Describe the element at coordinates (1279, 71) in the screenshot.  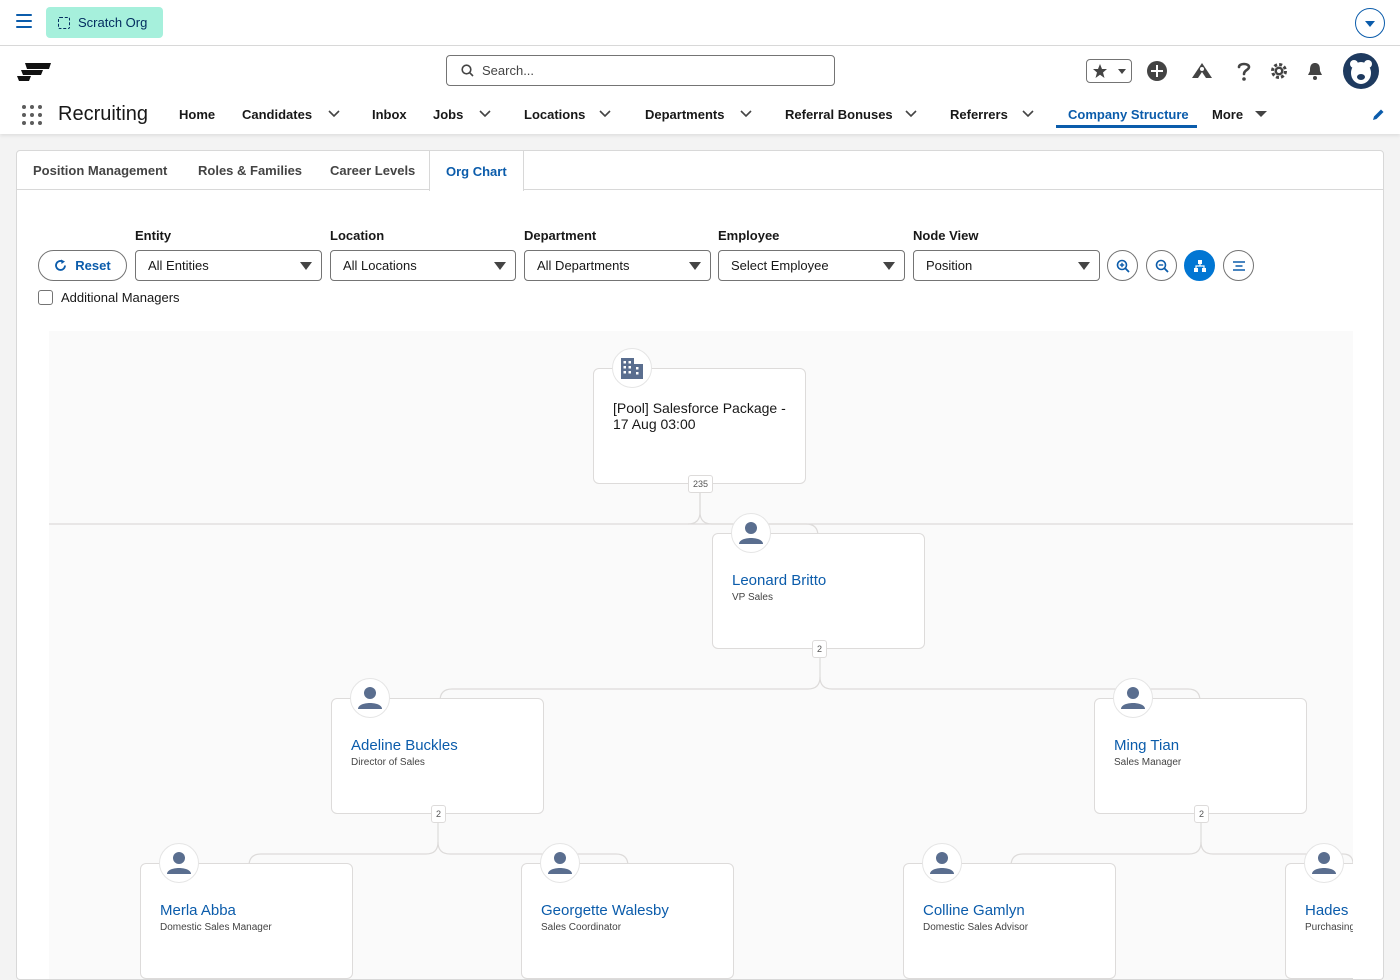
I see `setup-button` at that location.